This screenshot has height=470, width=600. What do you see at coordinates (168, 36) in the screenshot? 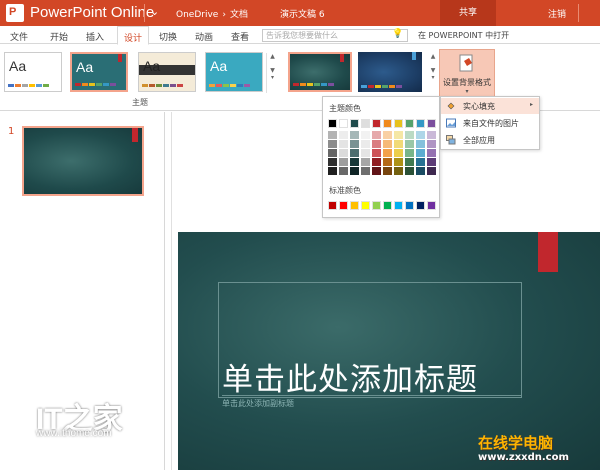
I see `tab-transitions: 切换` at bounding box center [168, 36].